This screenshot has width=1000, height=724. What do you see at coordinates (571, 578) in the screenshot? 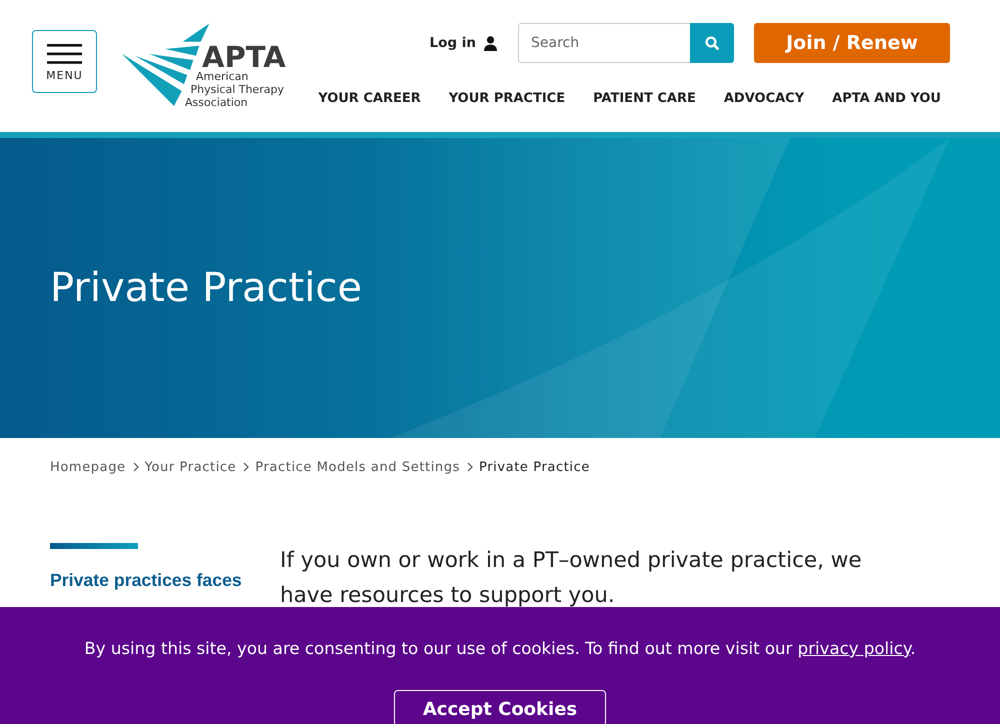
I see `intro-text: If you own or work in a PT–owned private practice, we have resources to support you.` at bounding box center [571, 578].